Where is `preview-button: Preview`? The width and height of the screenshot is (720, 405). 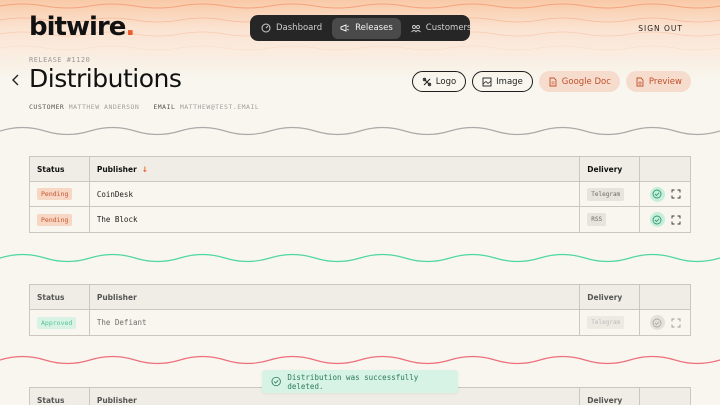
preview-button: Preview is located at coordinates (658, 81).